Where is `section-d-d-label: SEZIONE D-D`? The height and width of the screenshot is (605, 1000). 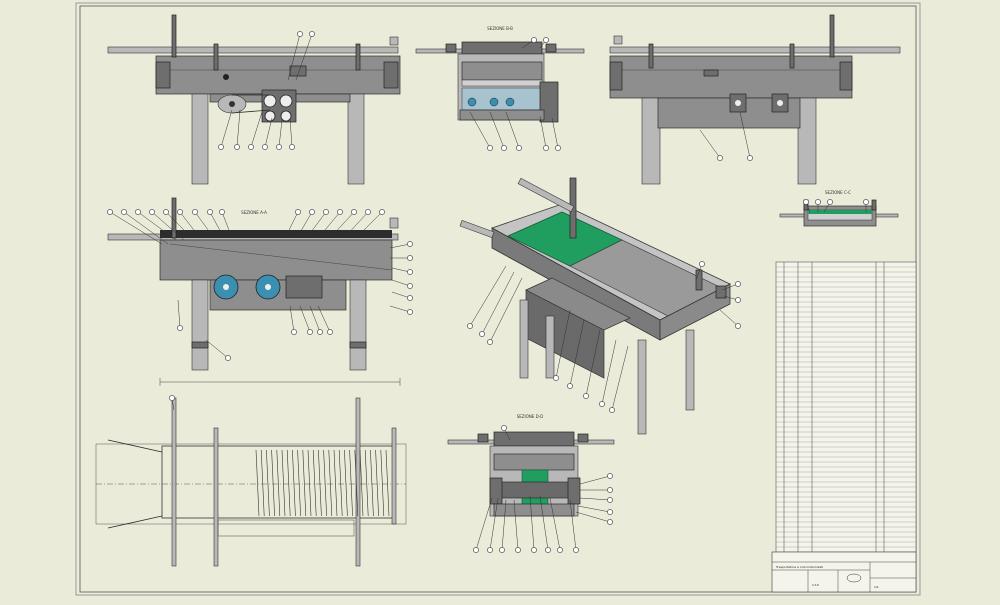 section-d-d-label: SEZIONE D-D is located at coordinates (530, 416).